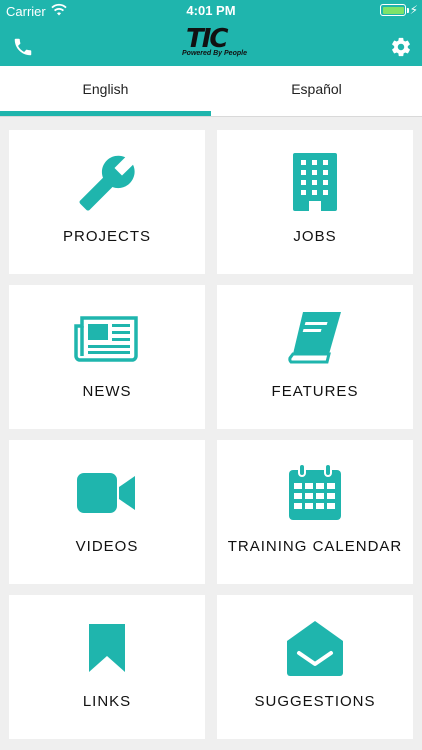 The width and height of the screenshot is (422, 750). Describe the element at coordinates (315, 391) in the screenshot. I see `tile-label: FEATURES` at that location.